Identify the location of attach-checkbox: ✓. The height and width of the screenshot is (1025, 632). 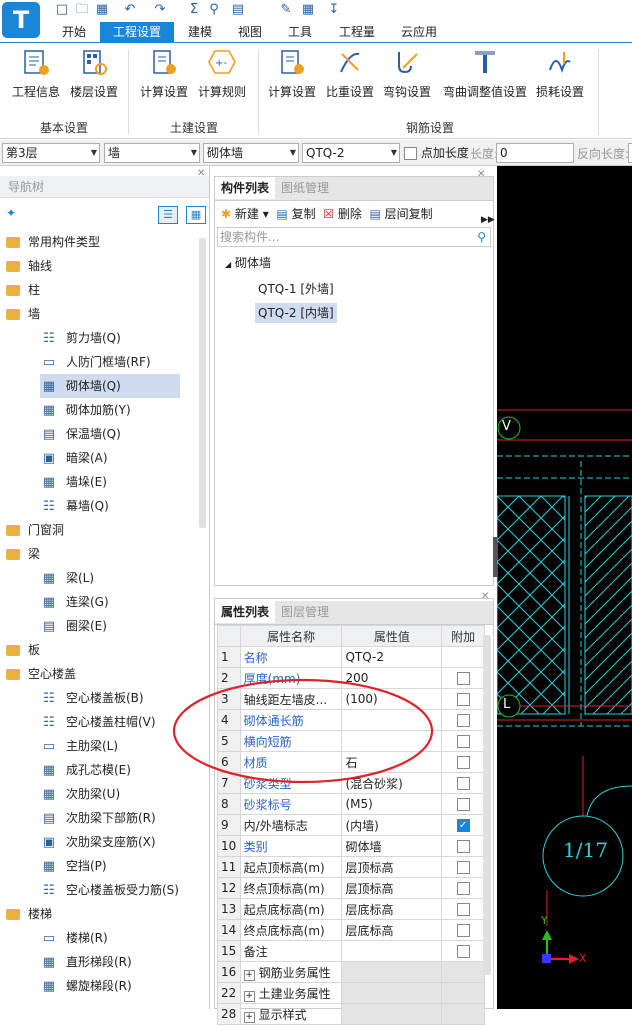
(463, 825).